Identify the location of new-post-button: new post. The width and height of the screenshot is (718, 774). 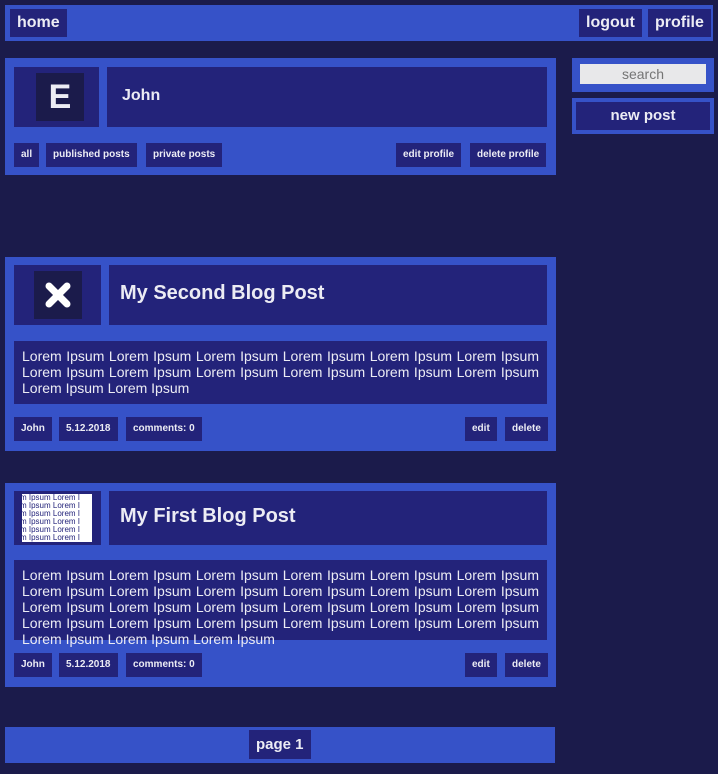
(643, 116).